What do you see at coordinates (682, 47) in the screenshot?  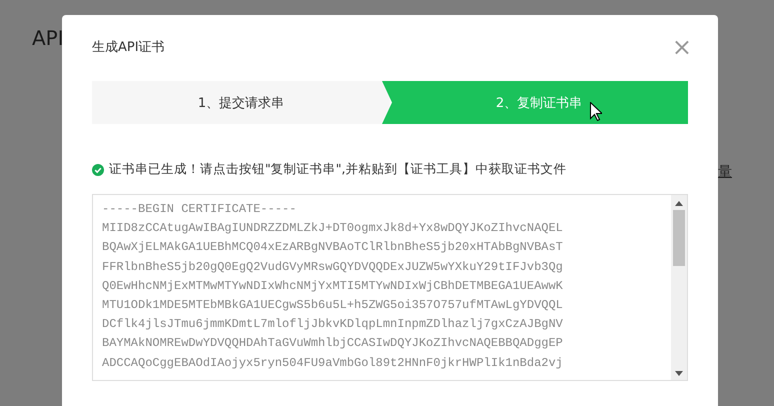 I see `close-button: ×` at bounding box center [682, 47].